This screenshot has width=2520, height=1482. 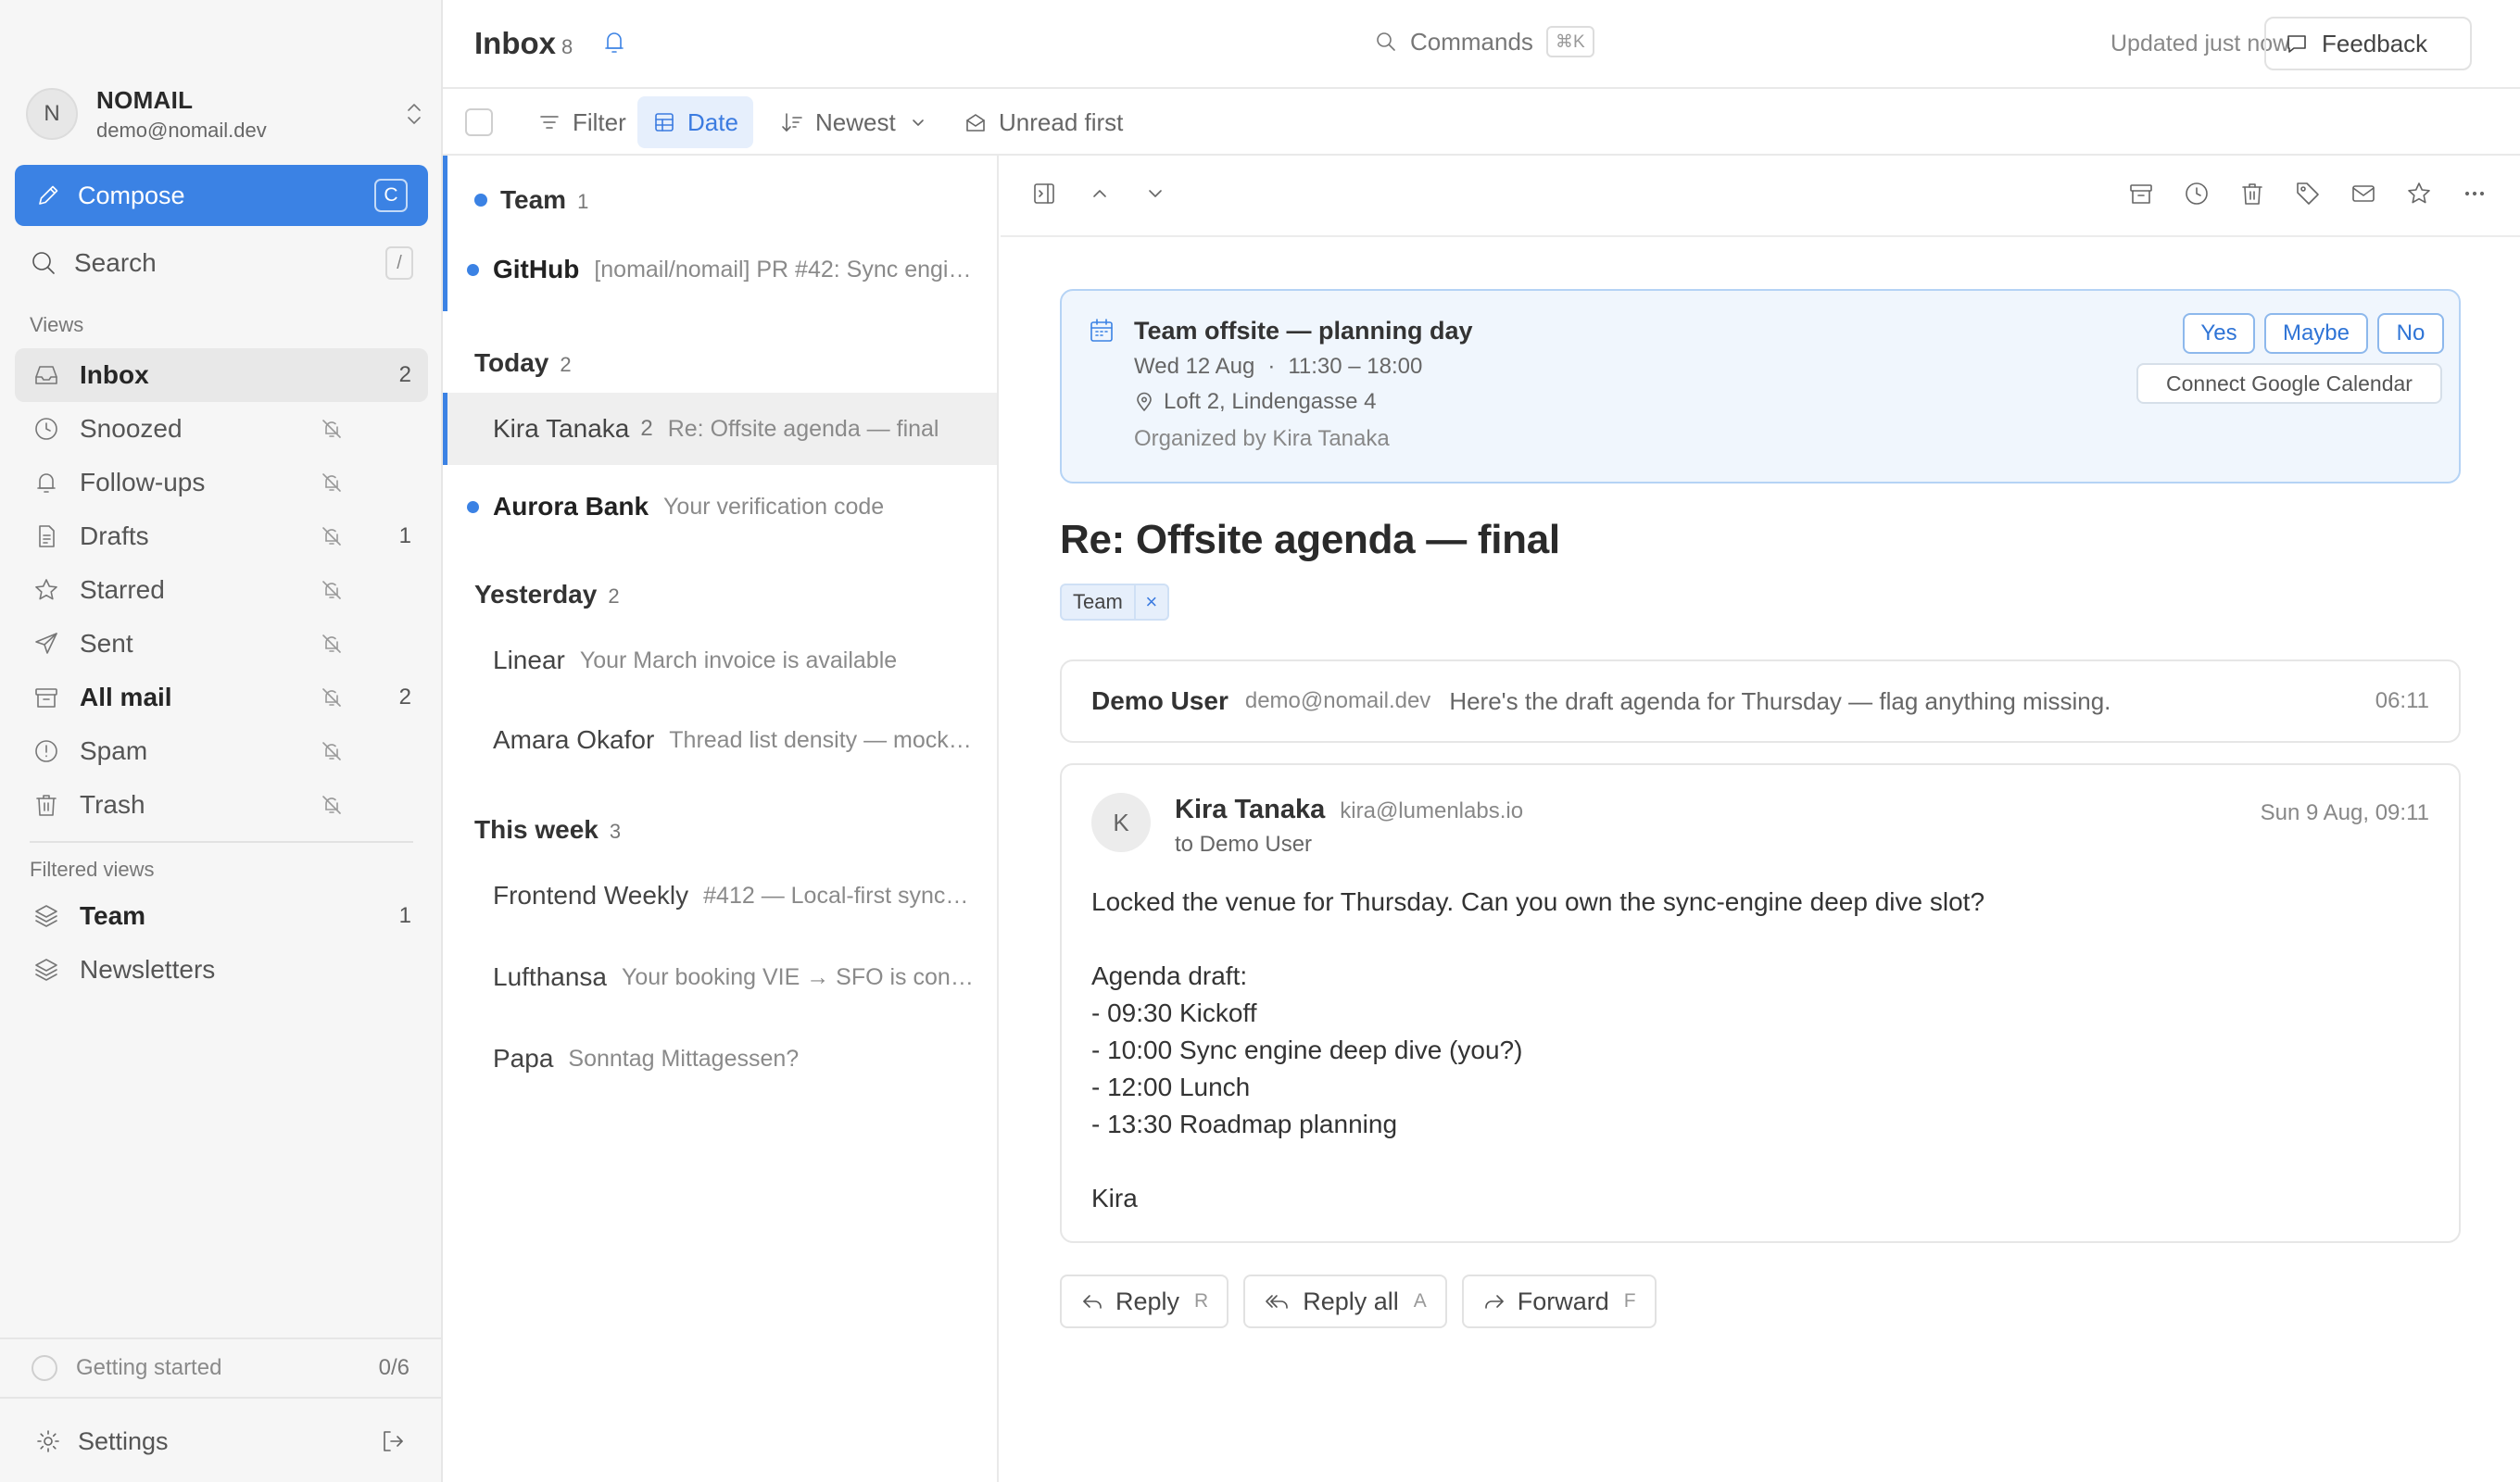 What do you see at coordinates (221, 195) in the screenshot?
I see `compose-button: Compose C` at bounding box center [221, 195].